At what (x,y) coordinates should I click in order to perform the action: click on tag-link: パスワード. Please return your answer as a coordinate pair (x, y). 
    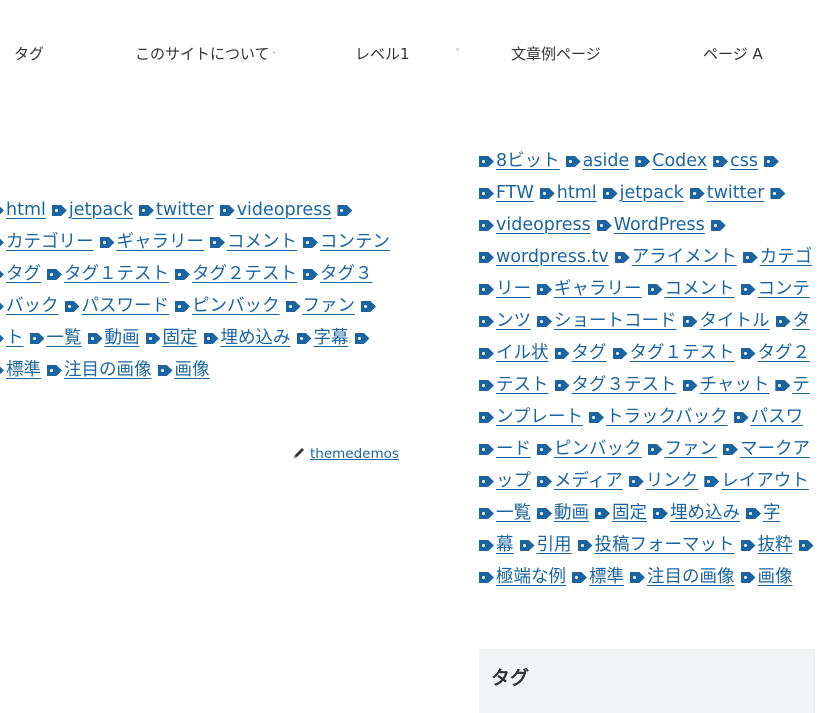
    Looking at the image, I should click on (116, 306).